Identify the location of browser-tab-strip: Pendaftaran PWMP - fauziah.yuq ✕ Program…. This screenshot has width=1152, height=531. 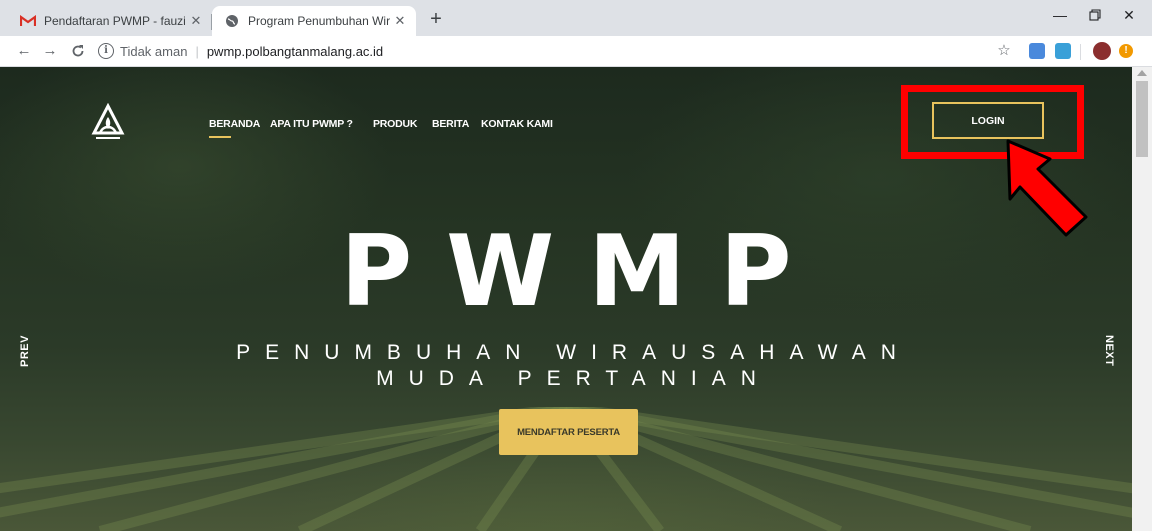
(576, 18).